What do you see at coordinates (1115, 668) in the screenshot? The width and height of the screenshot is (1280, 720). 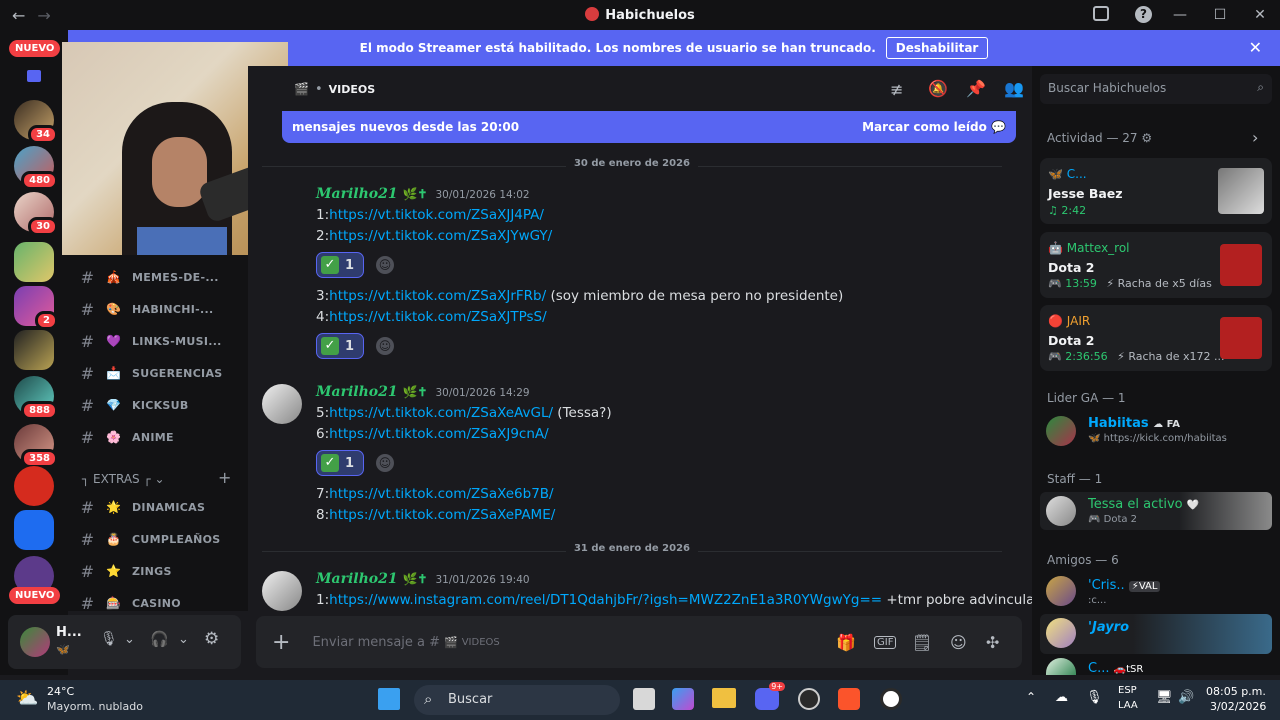 I see `member-name: C... 🚗tSR` at bounding box center [1115, 668].